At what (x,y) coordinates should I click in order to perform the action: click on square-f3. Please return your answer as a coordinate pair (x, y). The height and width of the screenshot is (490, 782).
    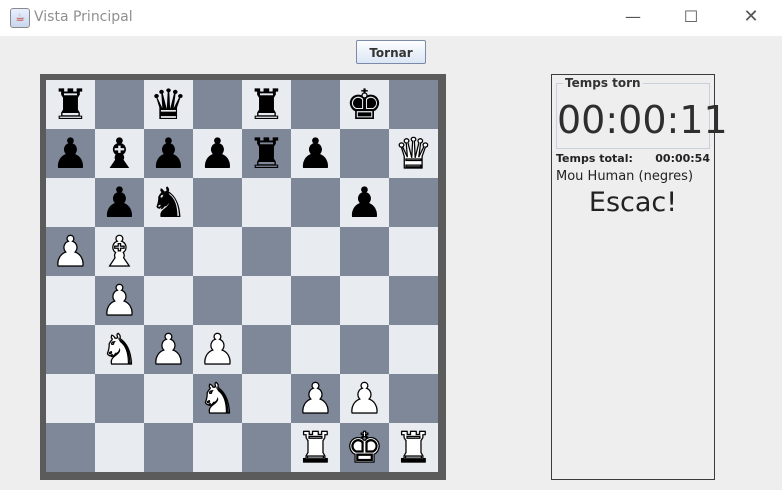
    Looking at the image, I should click on (315, 349).